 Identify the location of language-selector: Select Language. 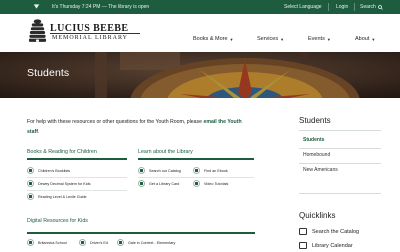
(303, 7).